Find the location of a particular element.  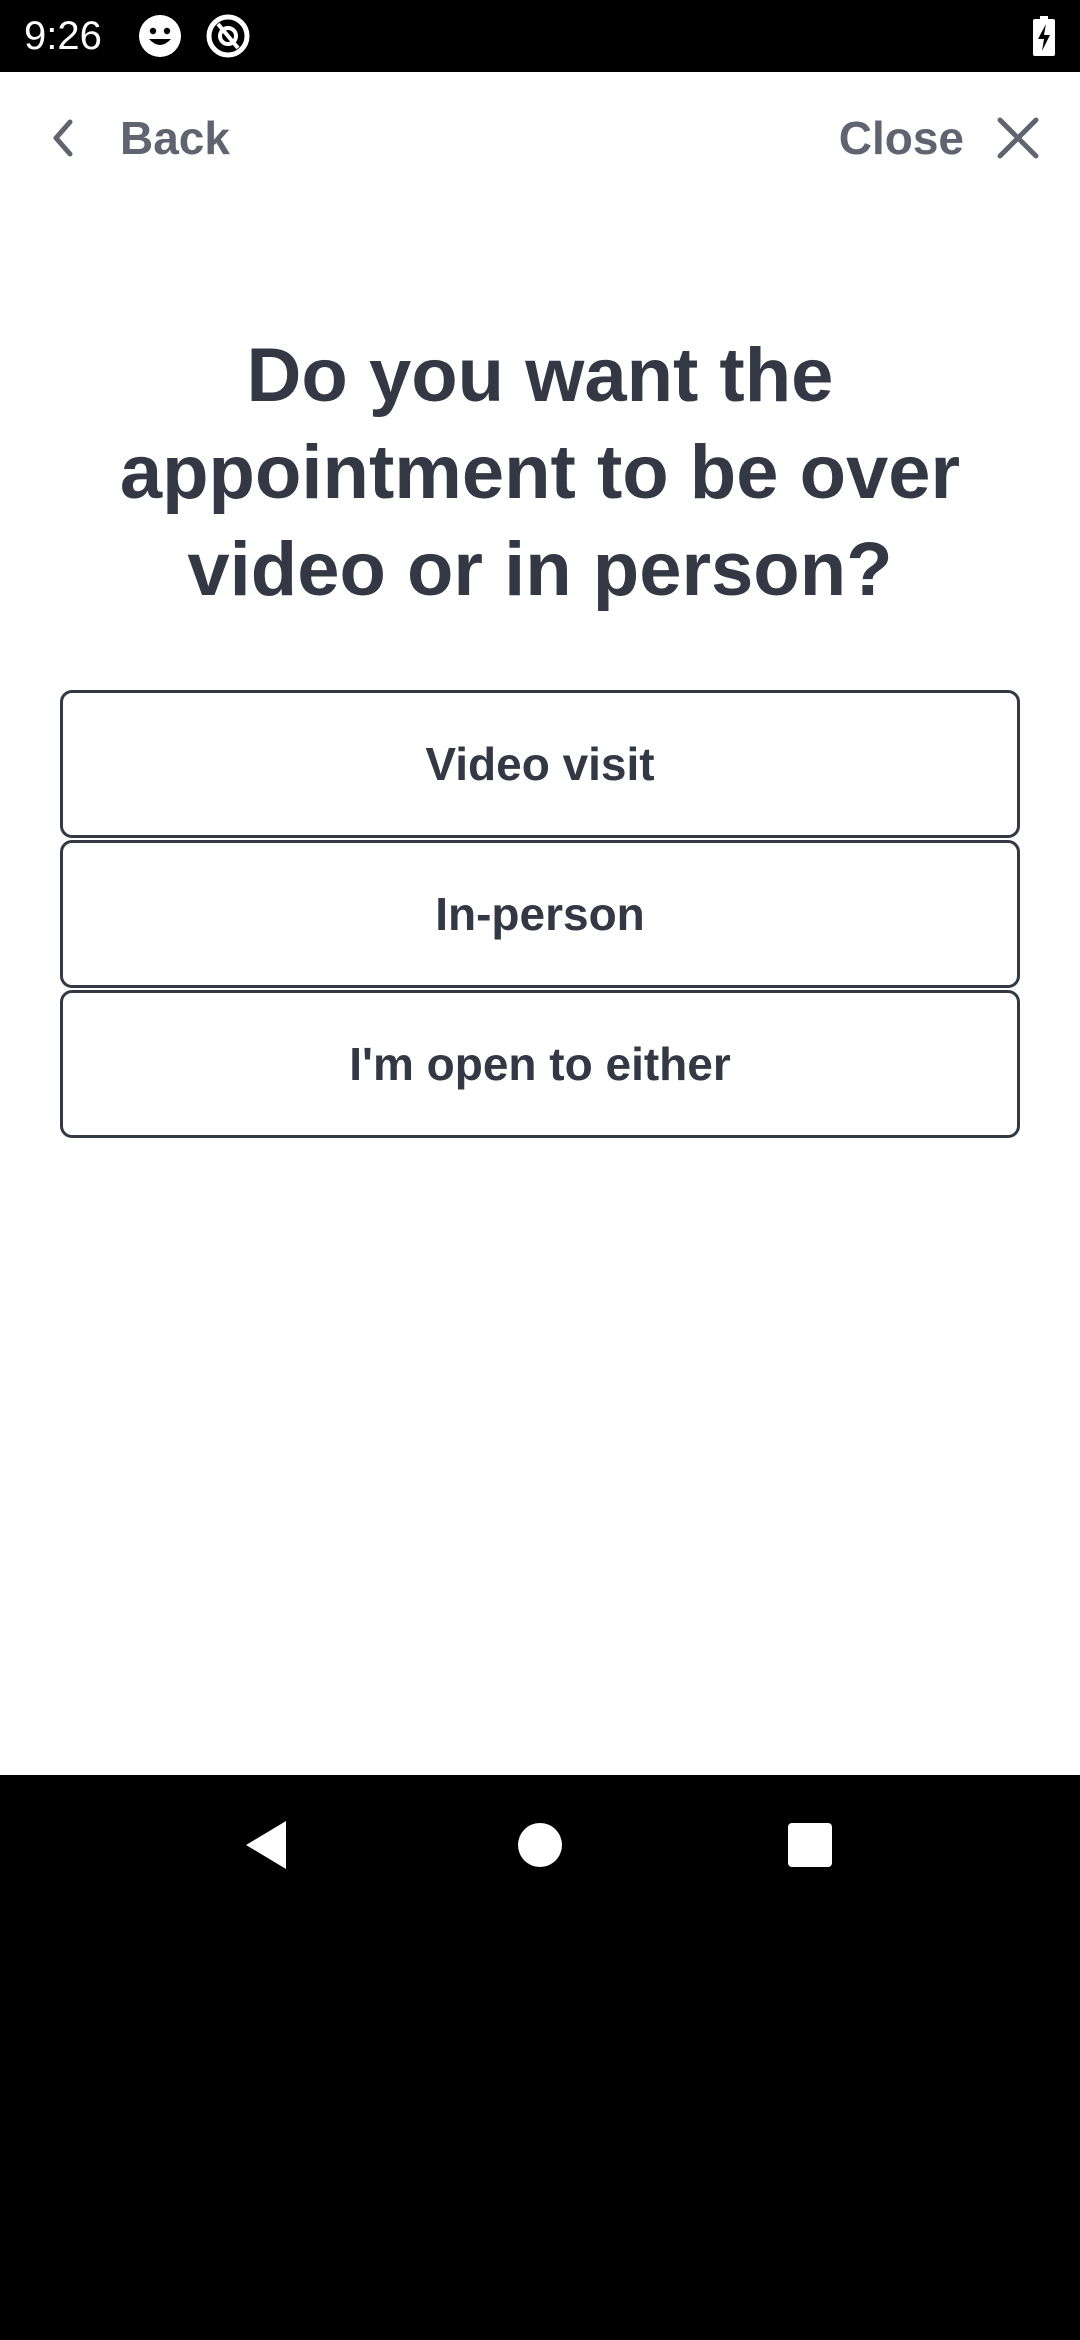

chevron-left-icon is located at coordinates (64, 138).